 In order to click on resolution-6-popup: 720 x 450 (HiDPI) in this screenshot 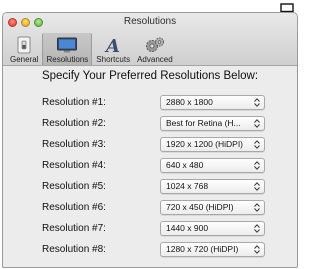, I will do `click(212, 207)`.